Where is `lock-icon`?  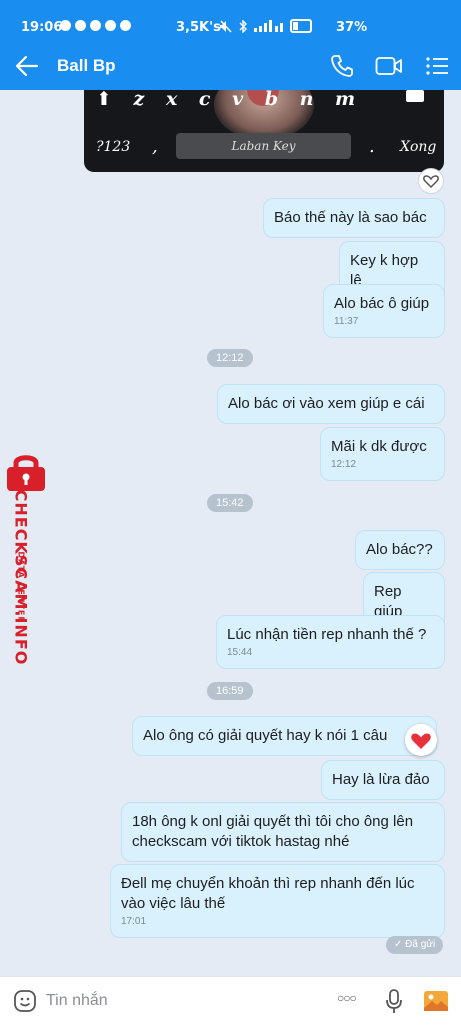
lock-icon is located at coordinates (26, 473).